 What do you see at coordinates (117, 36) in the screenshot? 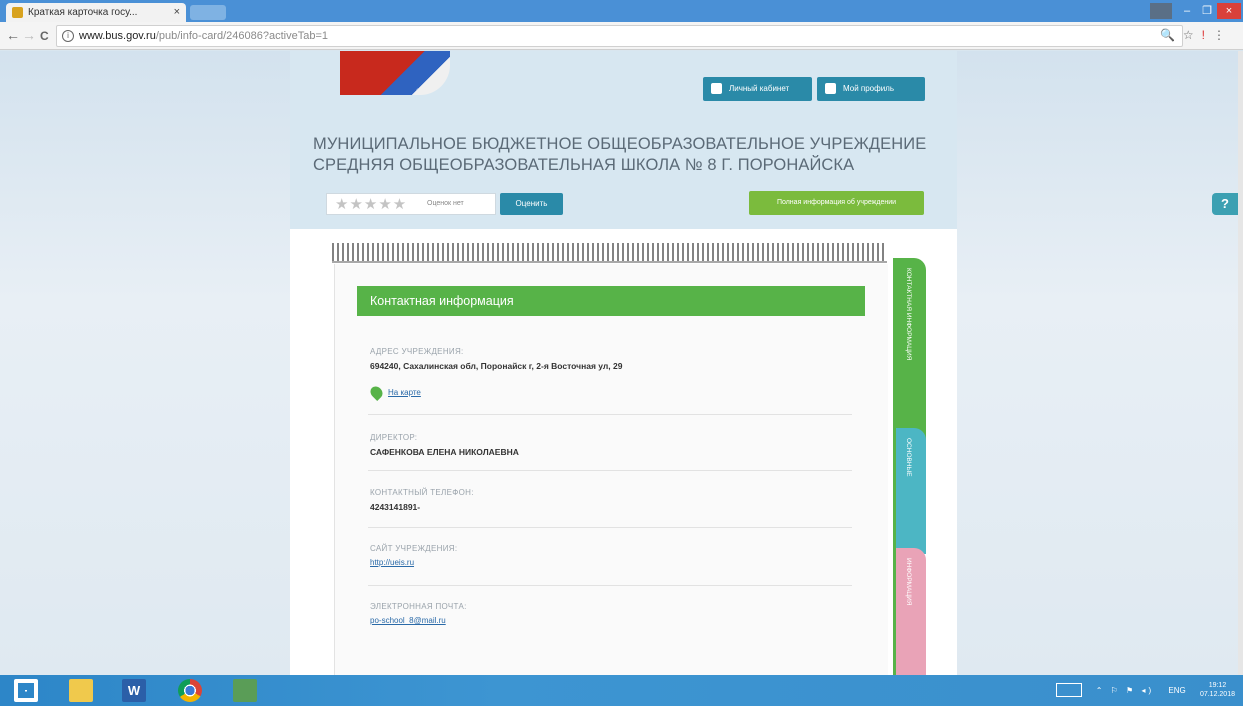
I see `url-domain: www.bus.gov.ru` at bounding box center [117, 36].